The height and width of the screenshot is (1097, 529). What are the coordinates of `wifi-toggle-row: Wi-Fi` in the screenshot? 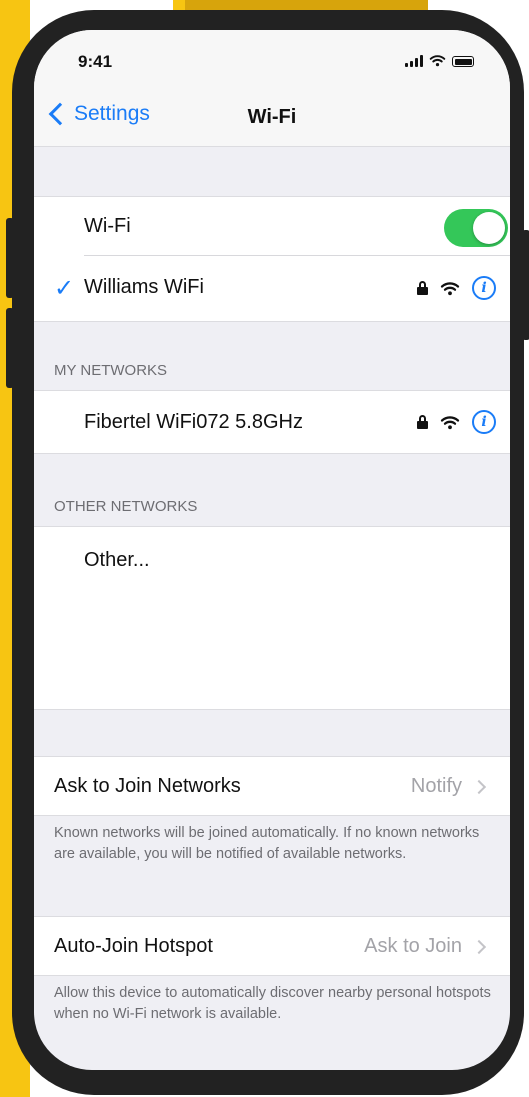 It's located at (272, 226).